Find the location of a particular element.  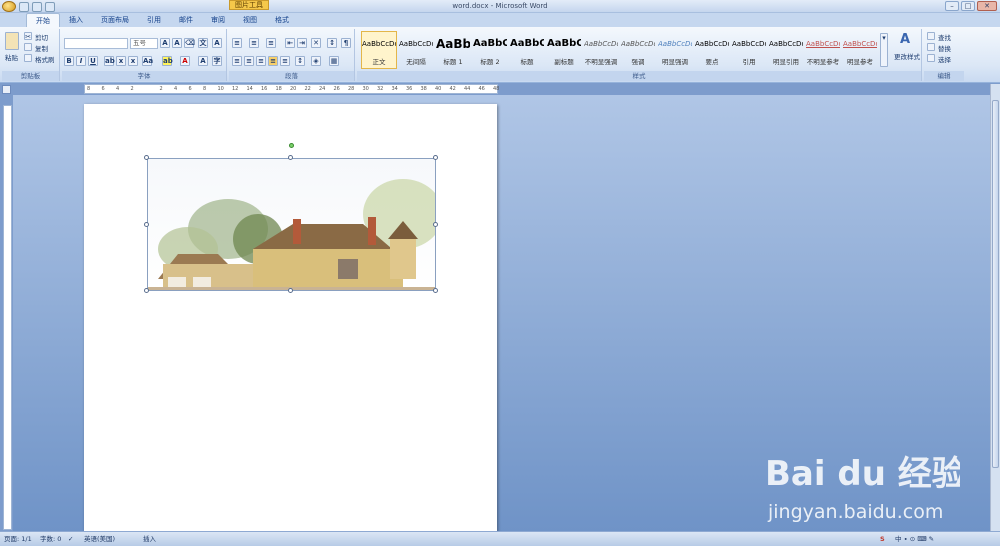

style-gallery-item: AaBbCcDd 引用 is located at coordinates (749, 50).